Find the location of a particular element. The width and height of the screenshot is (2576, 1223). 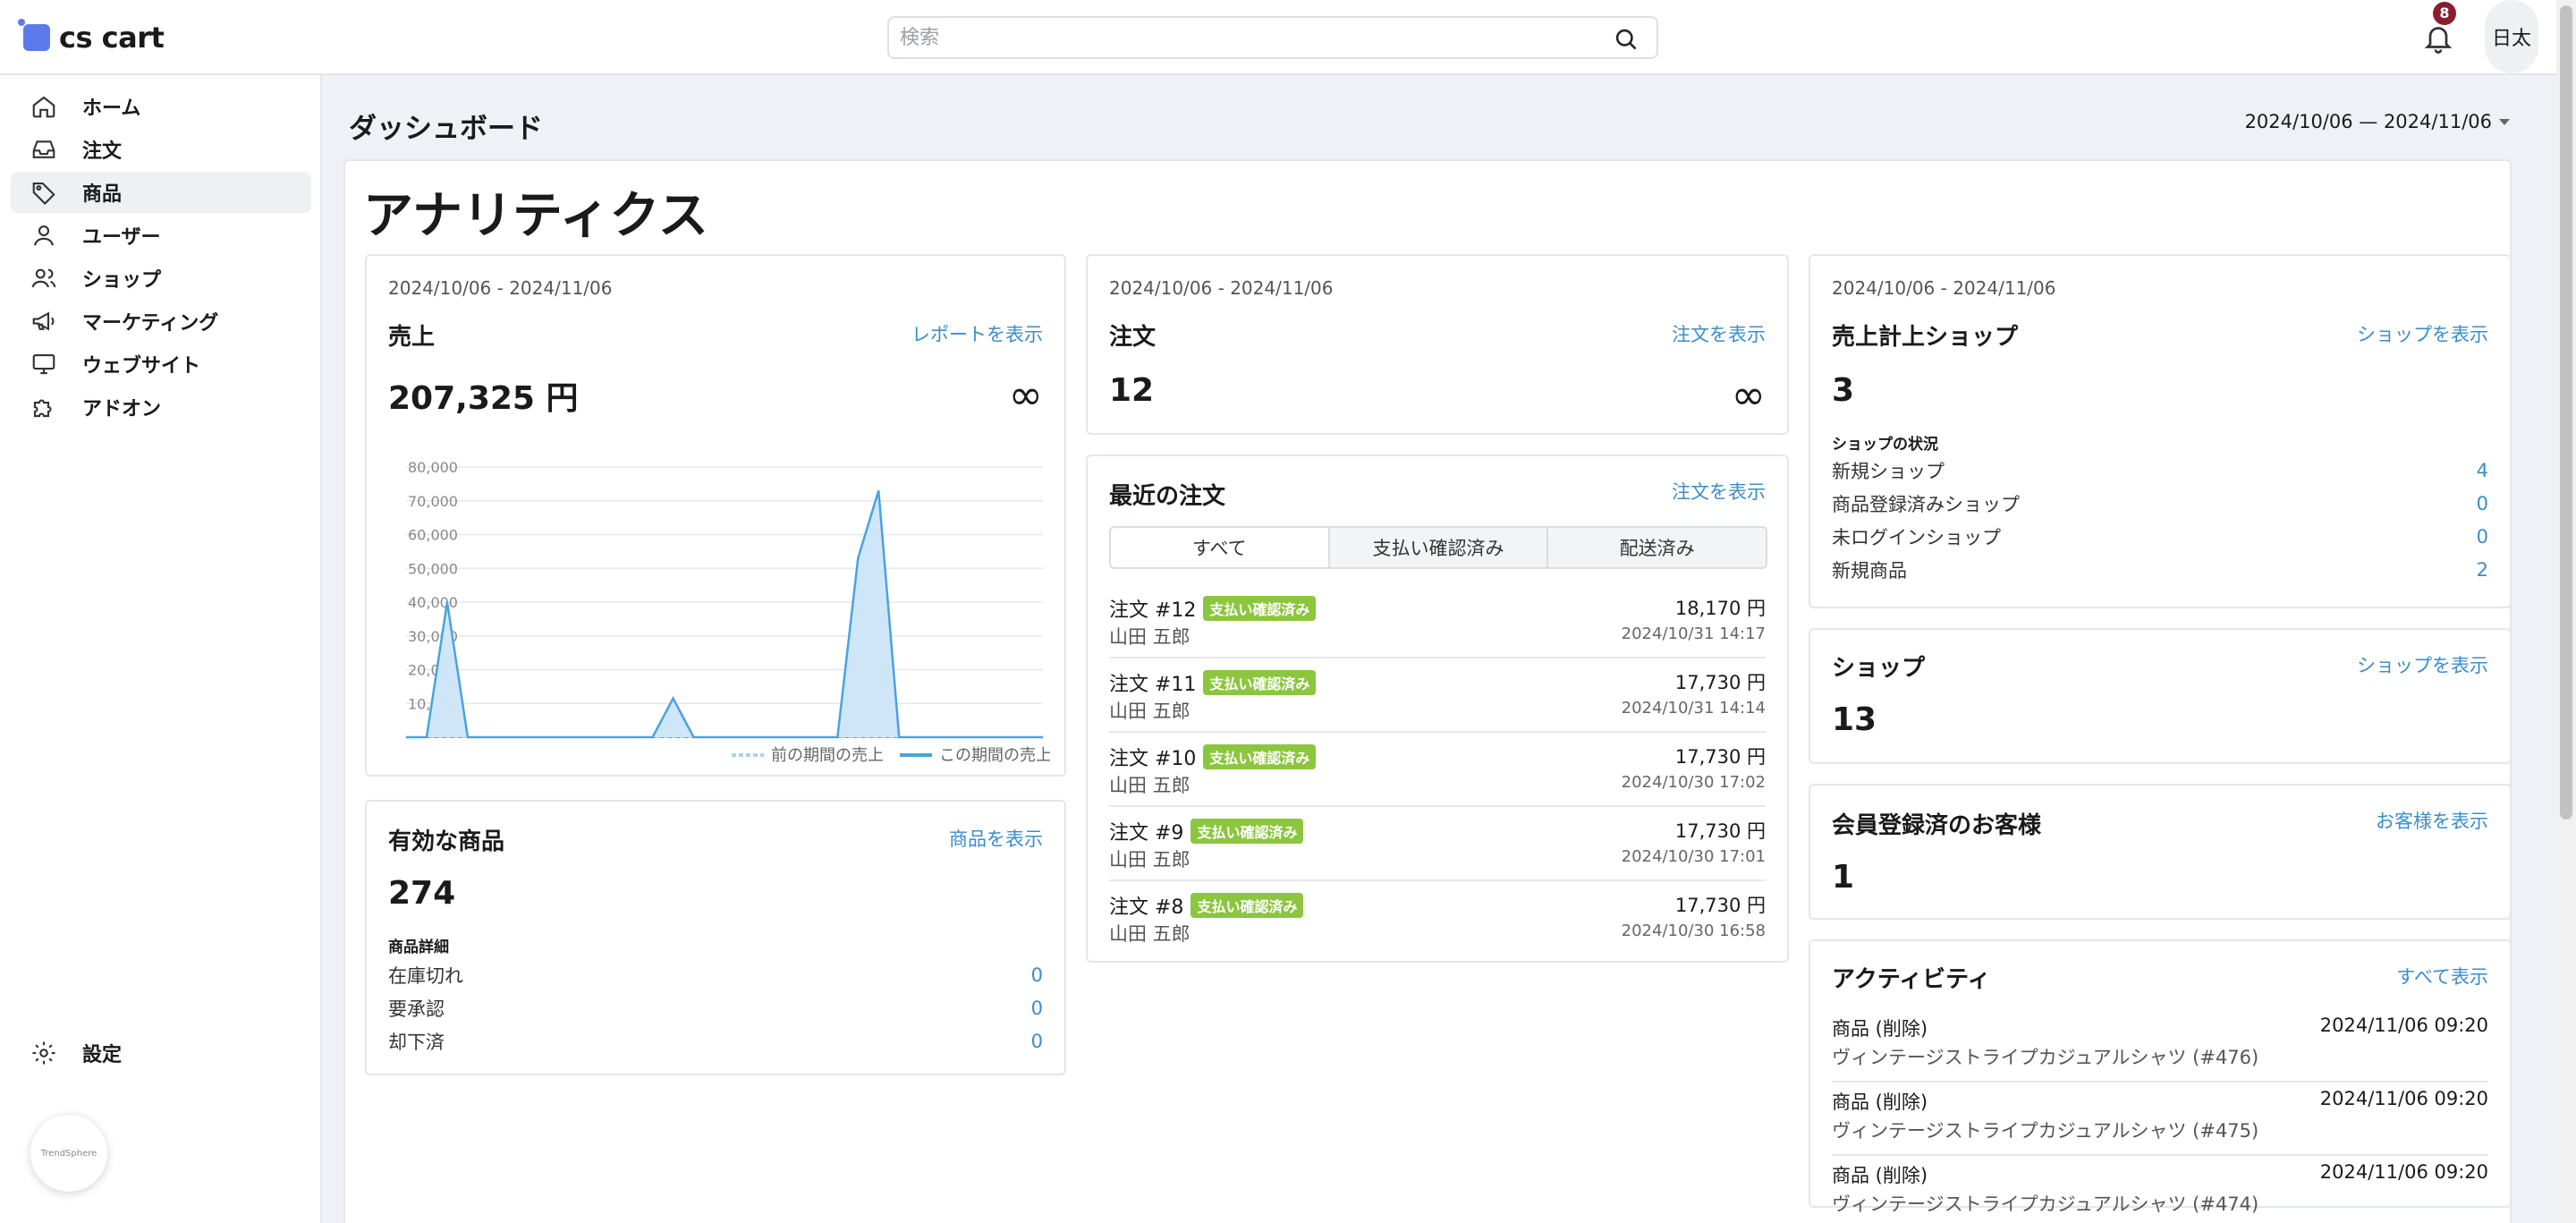

sidebar-item-addons: アドオン is located at coordinates (161, 407).